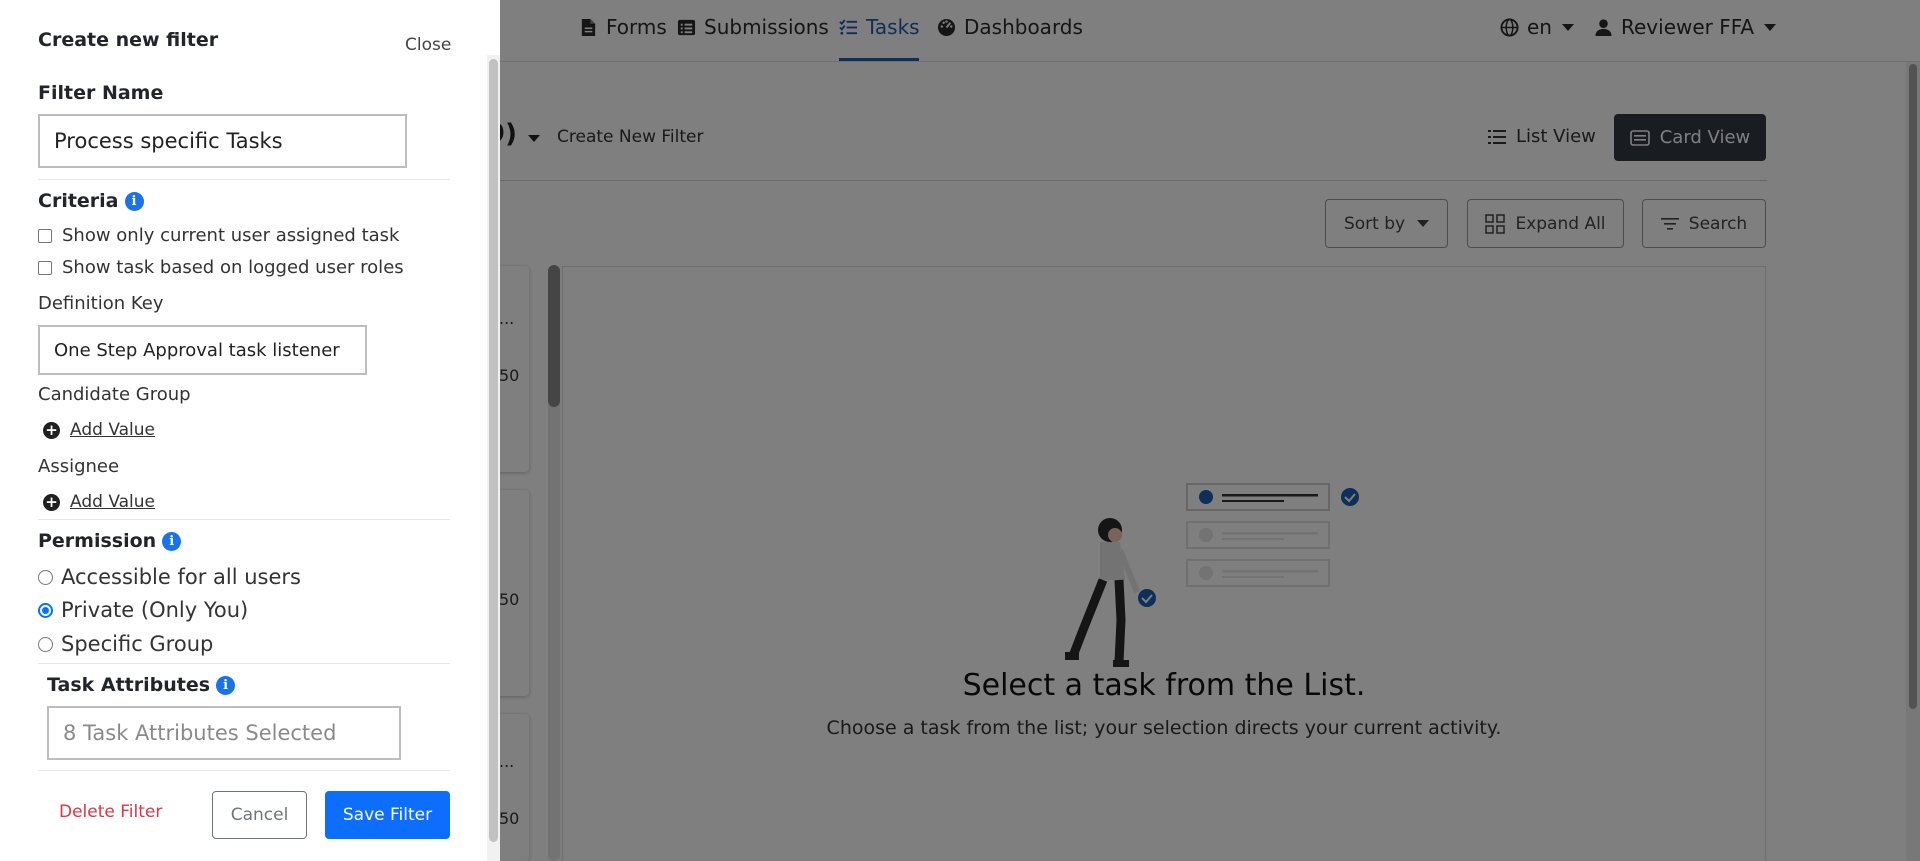  I want to click on task-attributes-placeholder: 8 Task Attributes Selected, so click(200, 733).